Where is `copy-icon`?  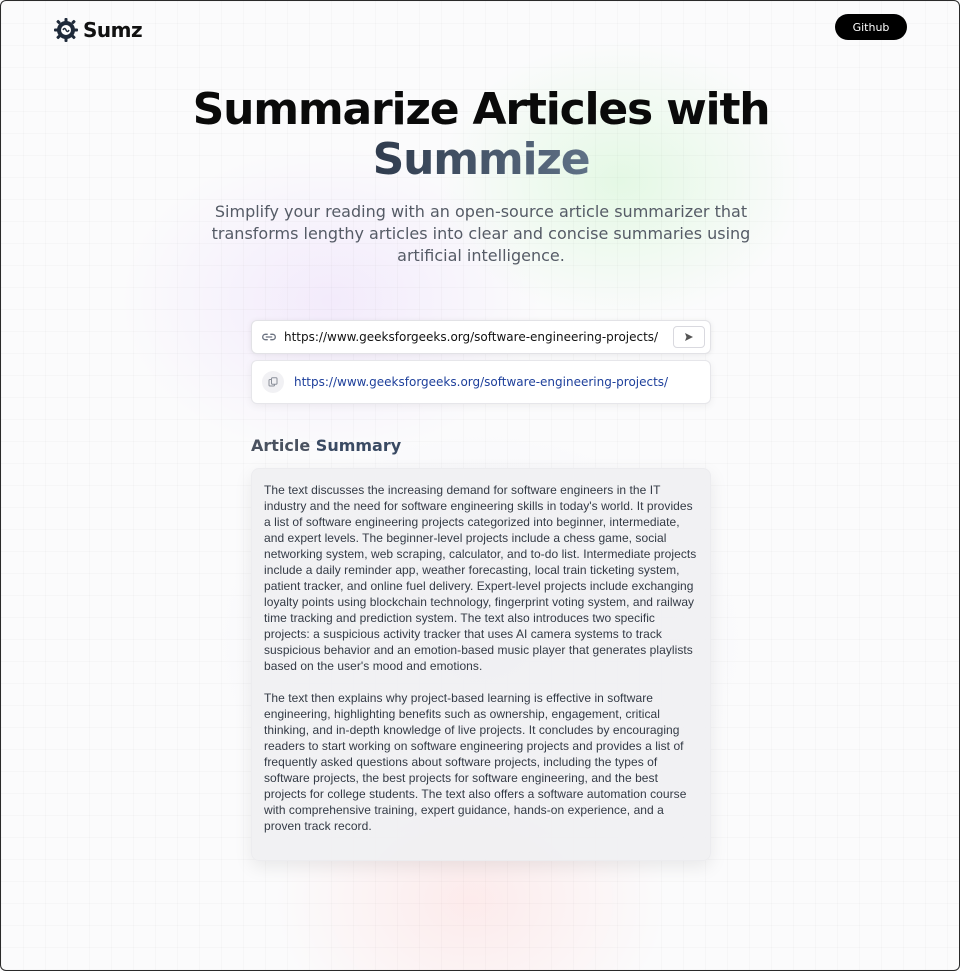
copy-icon is located at coordinates (273, 382).